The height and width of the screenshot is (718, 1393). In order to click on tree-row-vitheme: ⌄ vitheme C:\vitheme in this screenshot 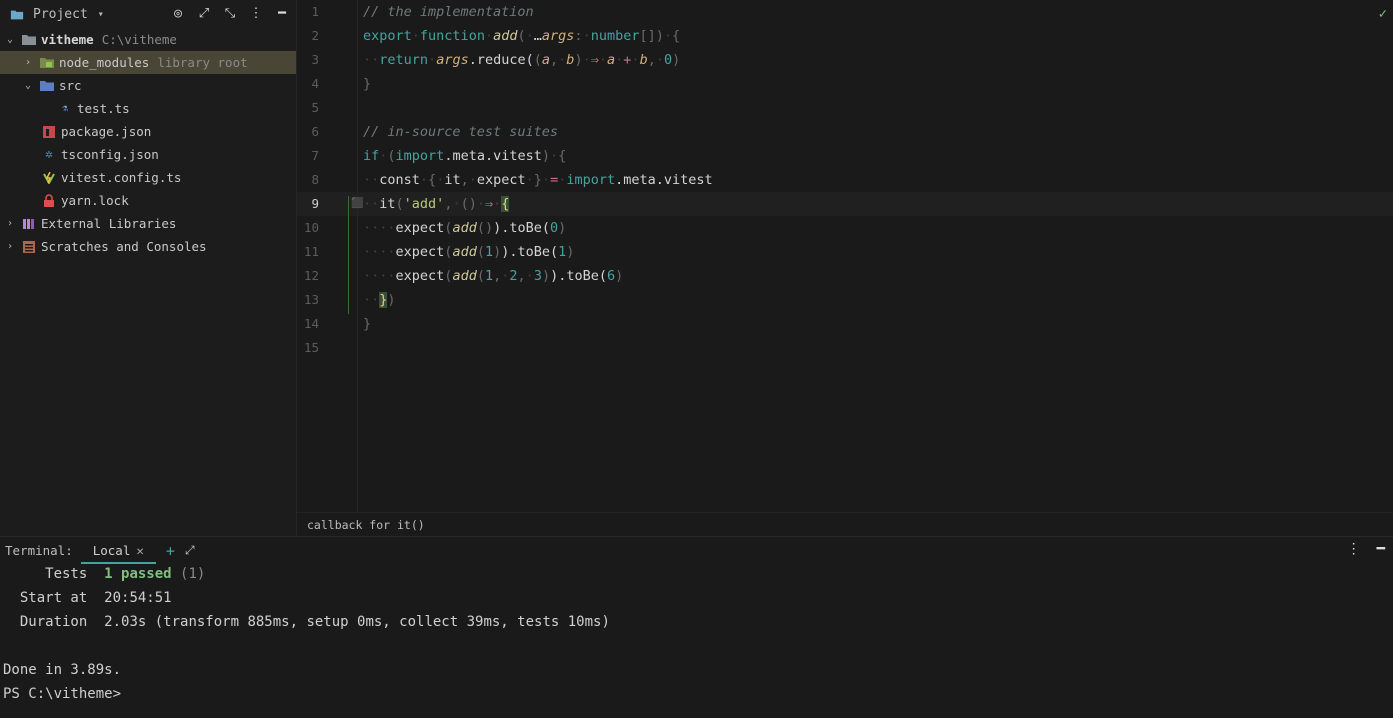, I will do `click(148, 39)`.